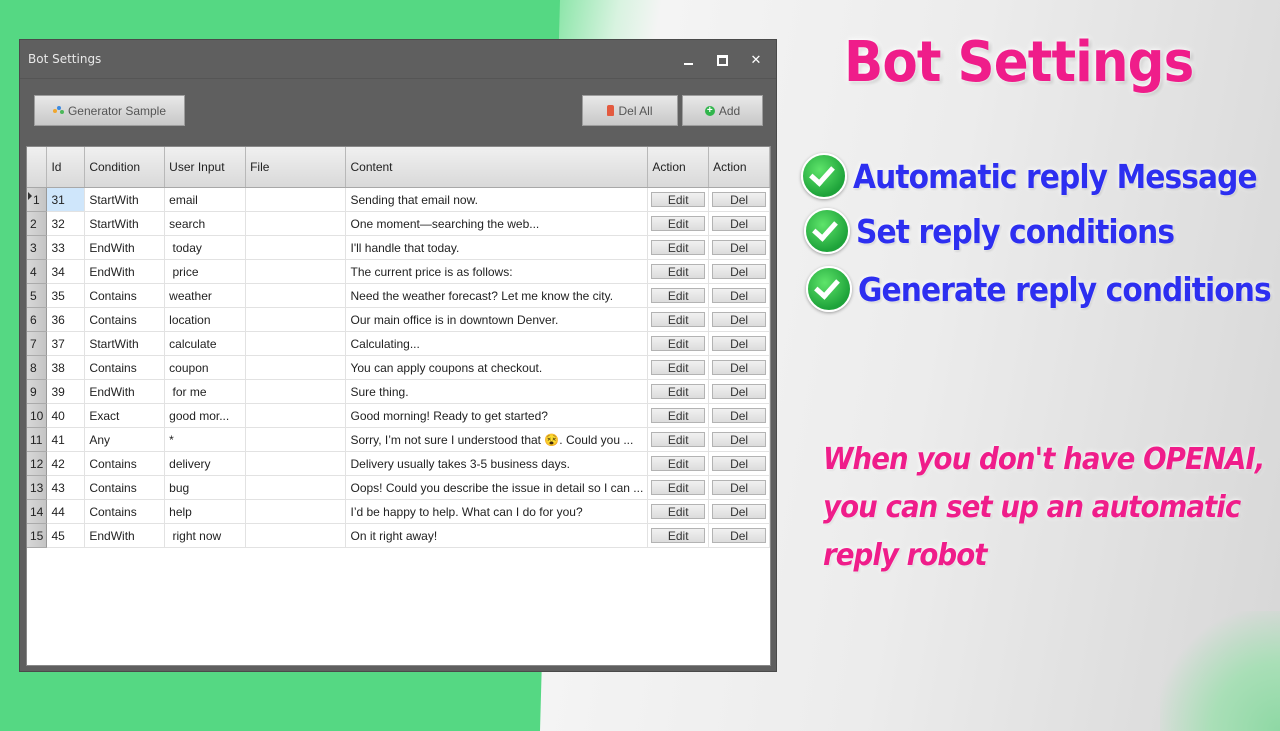  Describe the element at coordinates (497, 199) in the screenshot. I see `cell-content: Sending that email now.` at that location.